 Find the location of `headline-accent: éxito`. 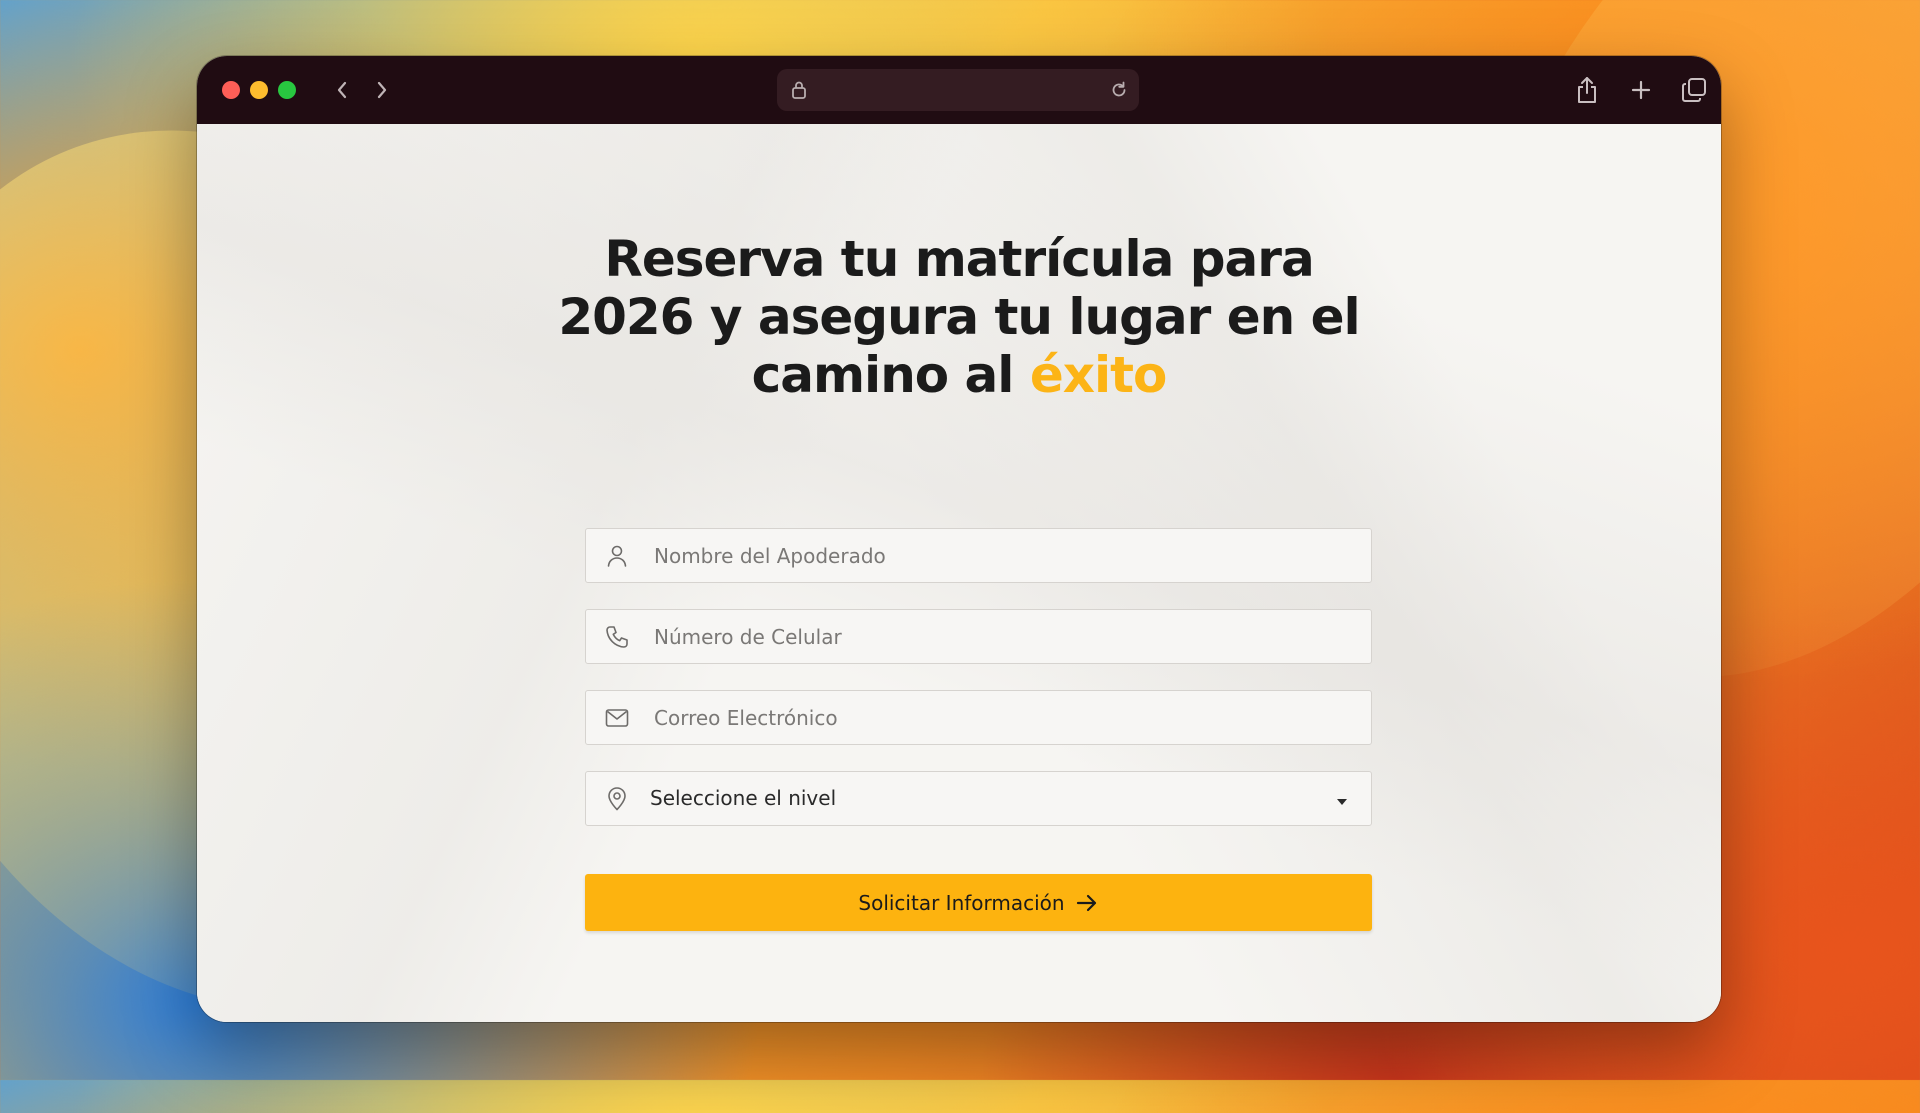

headline-accent: éxito is located at coordinates (1098, 375).